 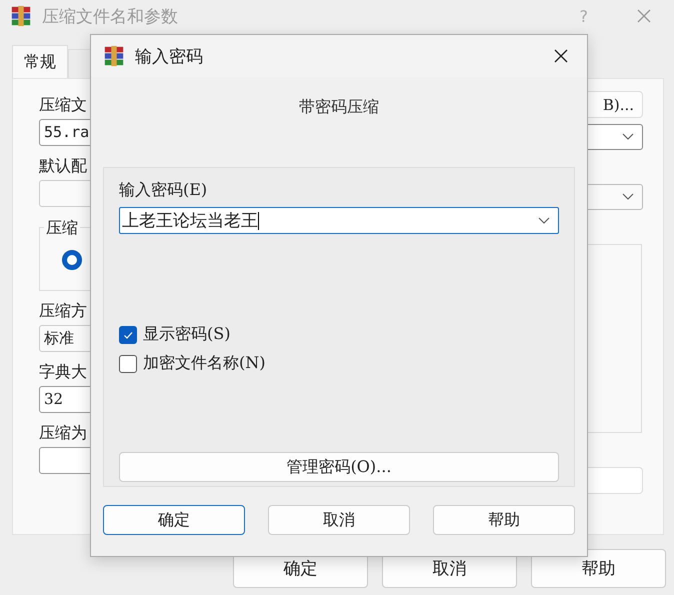 I want to click on tab: 常规, so click(x=40, y=61).